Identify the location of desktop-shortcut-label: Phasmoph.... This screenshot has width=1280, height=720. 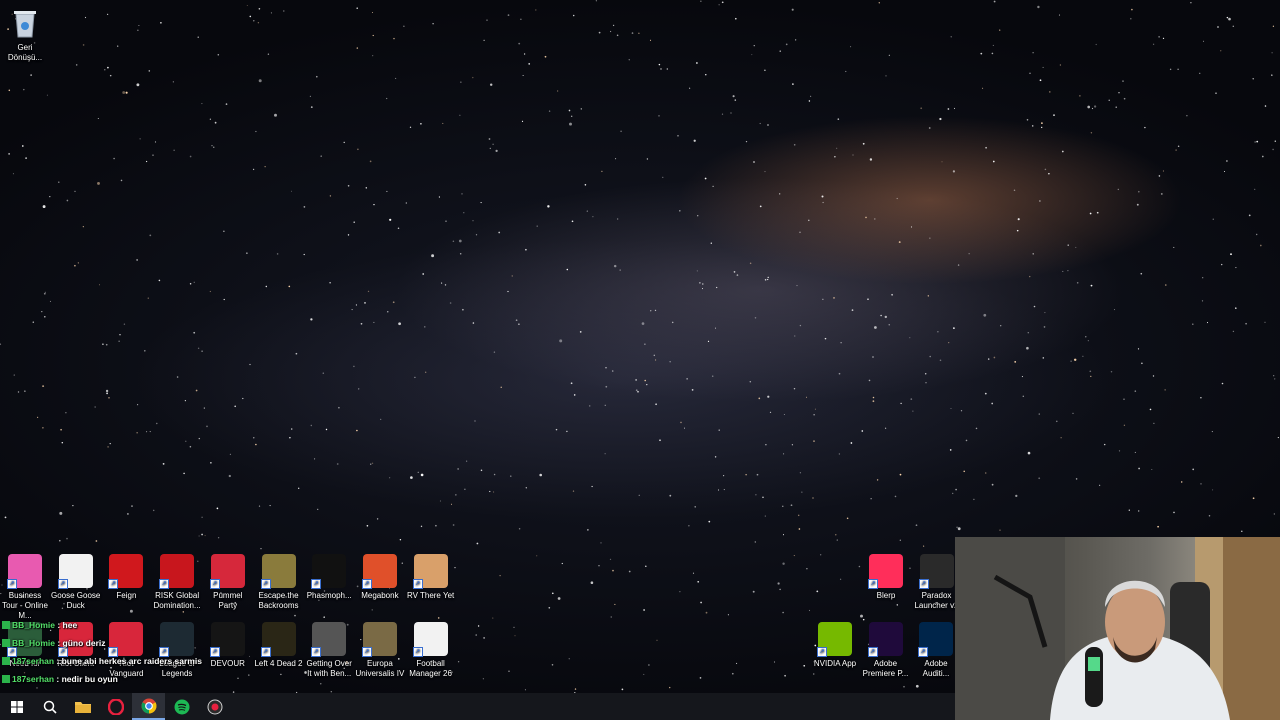
(329, 595).